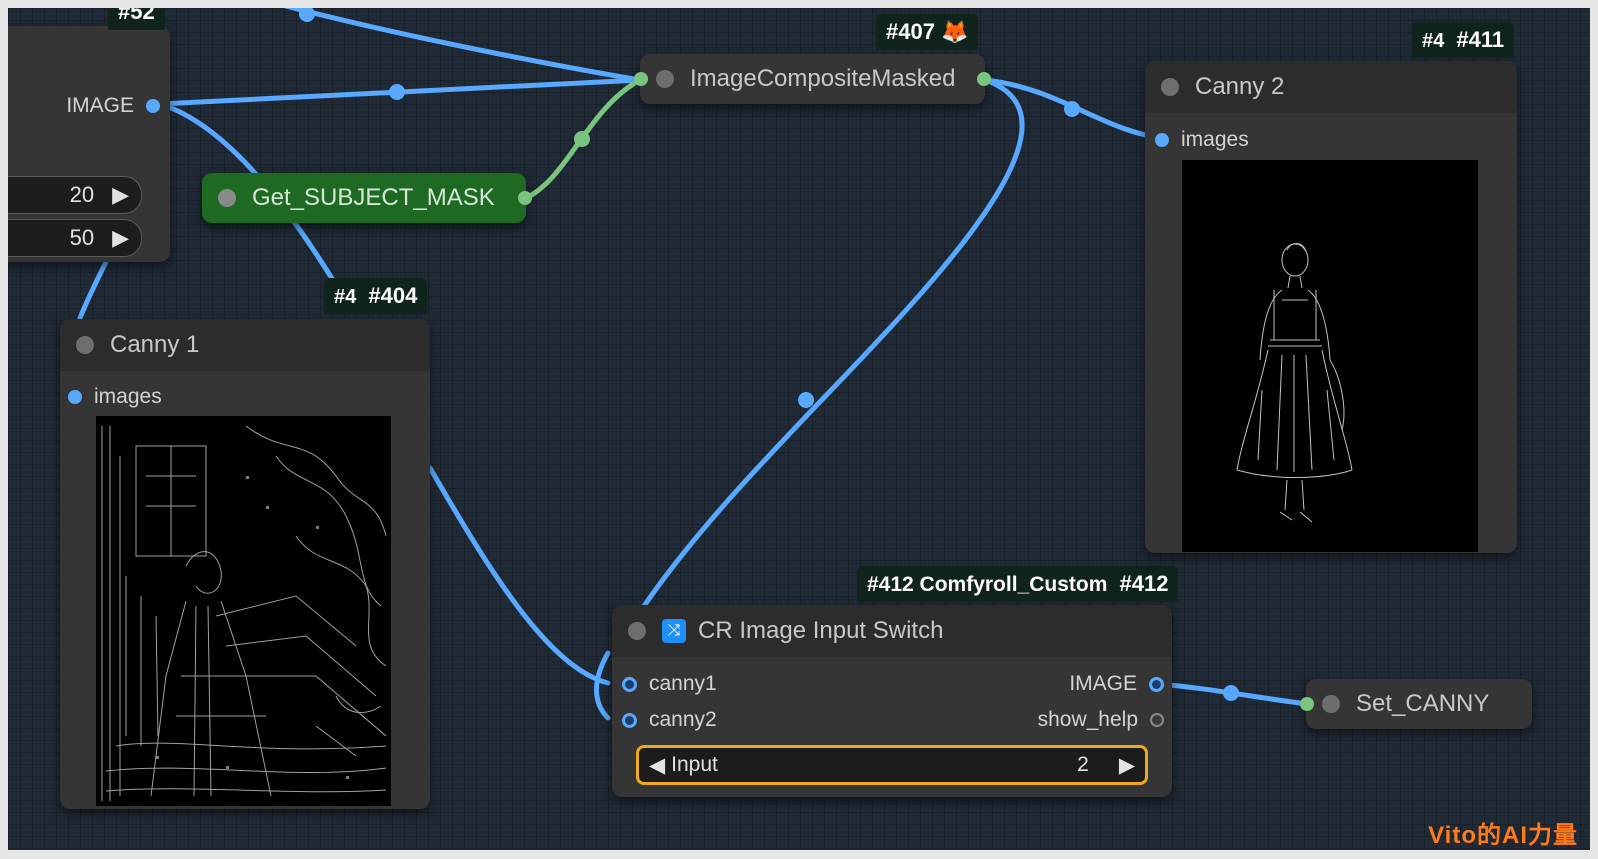 Image resolution: width=1598 pixels, height=859 pixels. Describe the element at coordinates (1116, 684) in the screenshot. I see `switch-output-image: IMAGE` at that location.